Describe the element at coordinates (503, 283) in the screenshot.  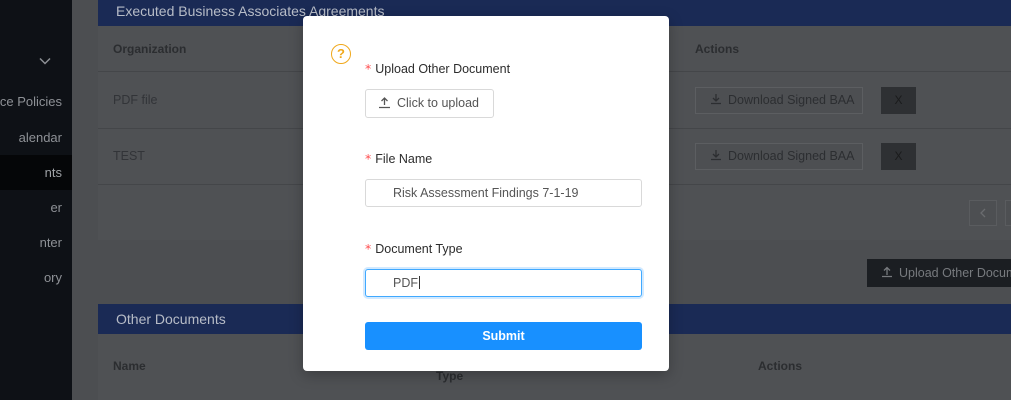
I see `document-type-input: PDF` at that location.